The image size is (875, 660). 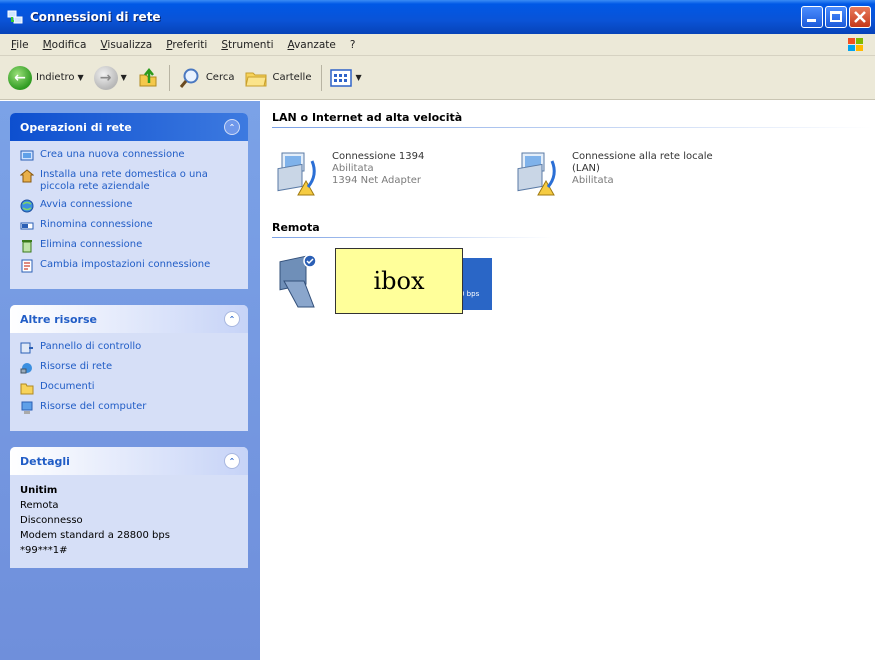 What do you see at coordinates (353, 45) in the screenshot?
I see `menu-help: ?` at bounding box center [353, 45].